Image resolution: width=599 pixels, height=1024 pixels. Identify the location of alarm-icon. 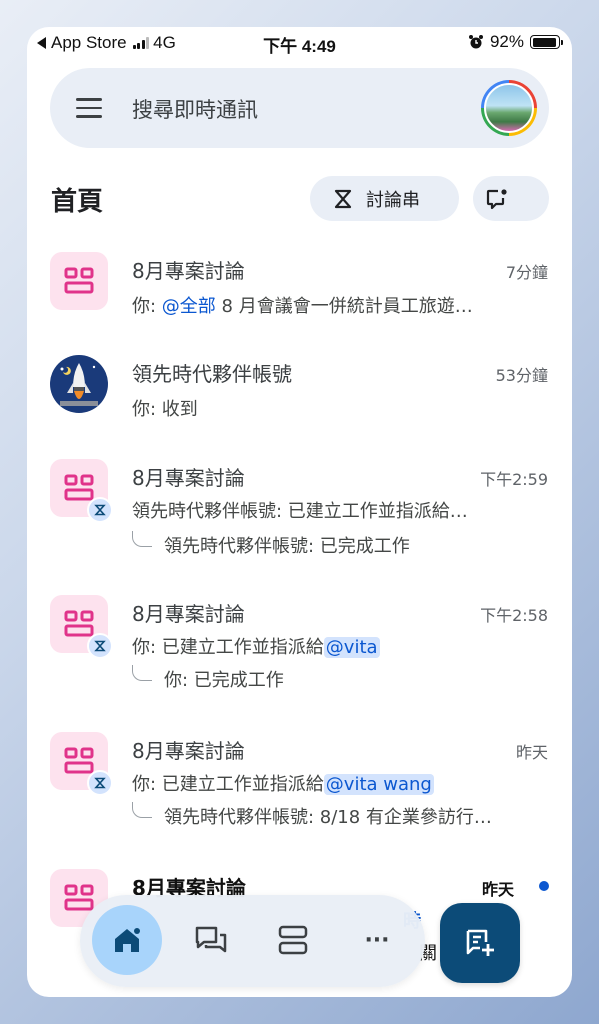
(475, 42).